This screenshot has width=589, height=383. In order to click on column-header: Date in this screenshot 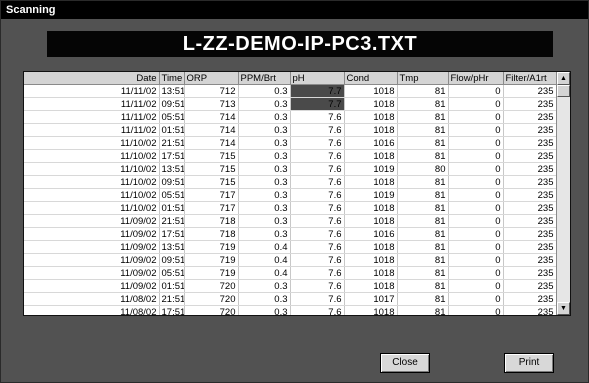, I will do `click(92, 78)`.